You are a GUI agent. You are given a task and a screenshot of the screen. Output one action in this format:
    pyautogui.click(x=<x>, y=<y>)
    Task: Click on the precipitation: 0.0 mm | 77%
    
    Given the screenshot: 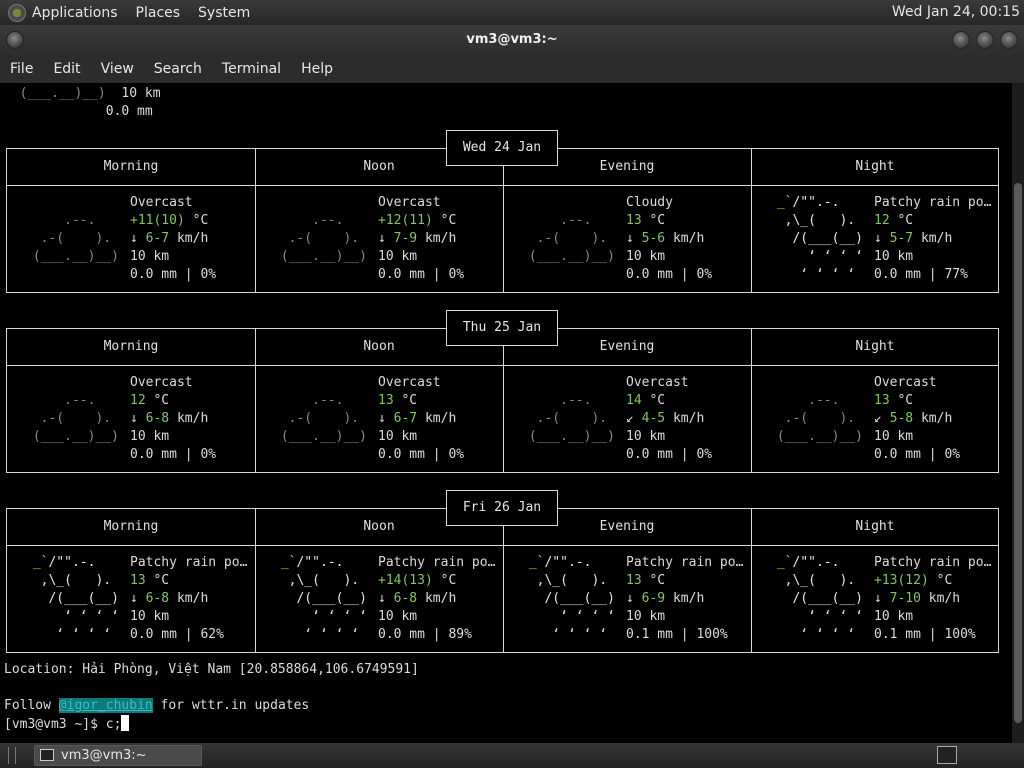 What is the action you would take?
    pyautogui.click(x=921, y=274)
    